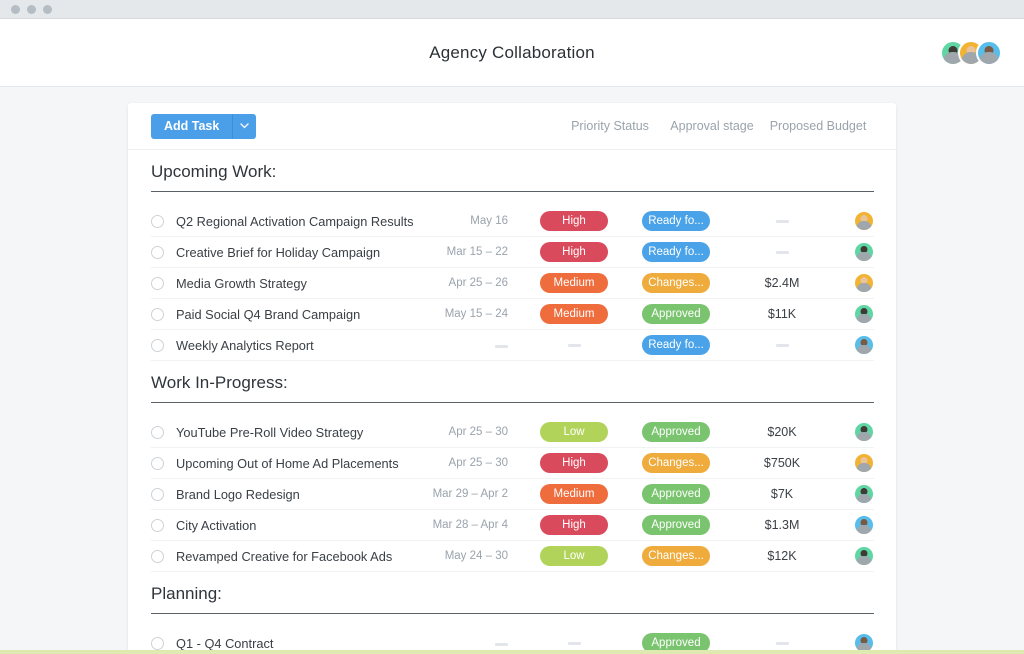 This screenshot has height=654, width=1024. I want to click on task-name: Creative Brief for Holiday Campaign, so click(297, 252).